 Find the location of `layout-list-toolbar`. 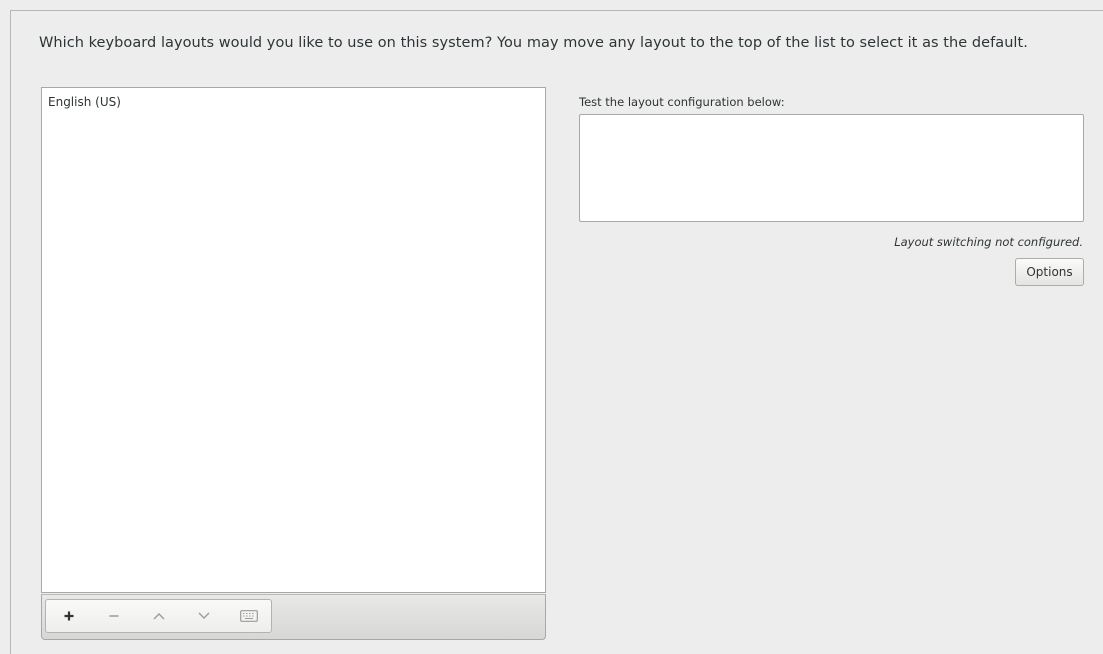

layout-list-toolbar is located at coordinates (293, 617).